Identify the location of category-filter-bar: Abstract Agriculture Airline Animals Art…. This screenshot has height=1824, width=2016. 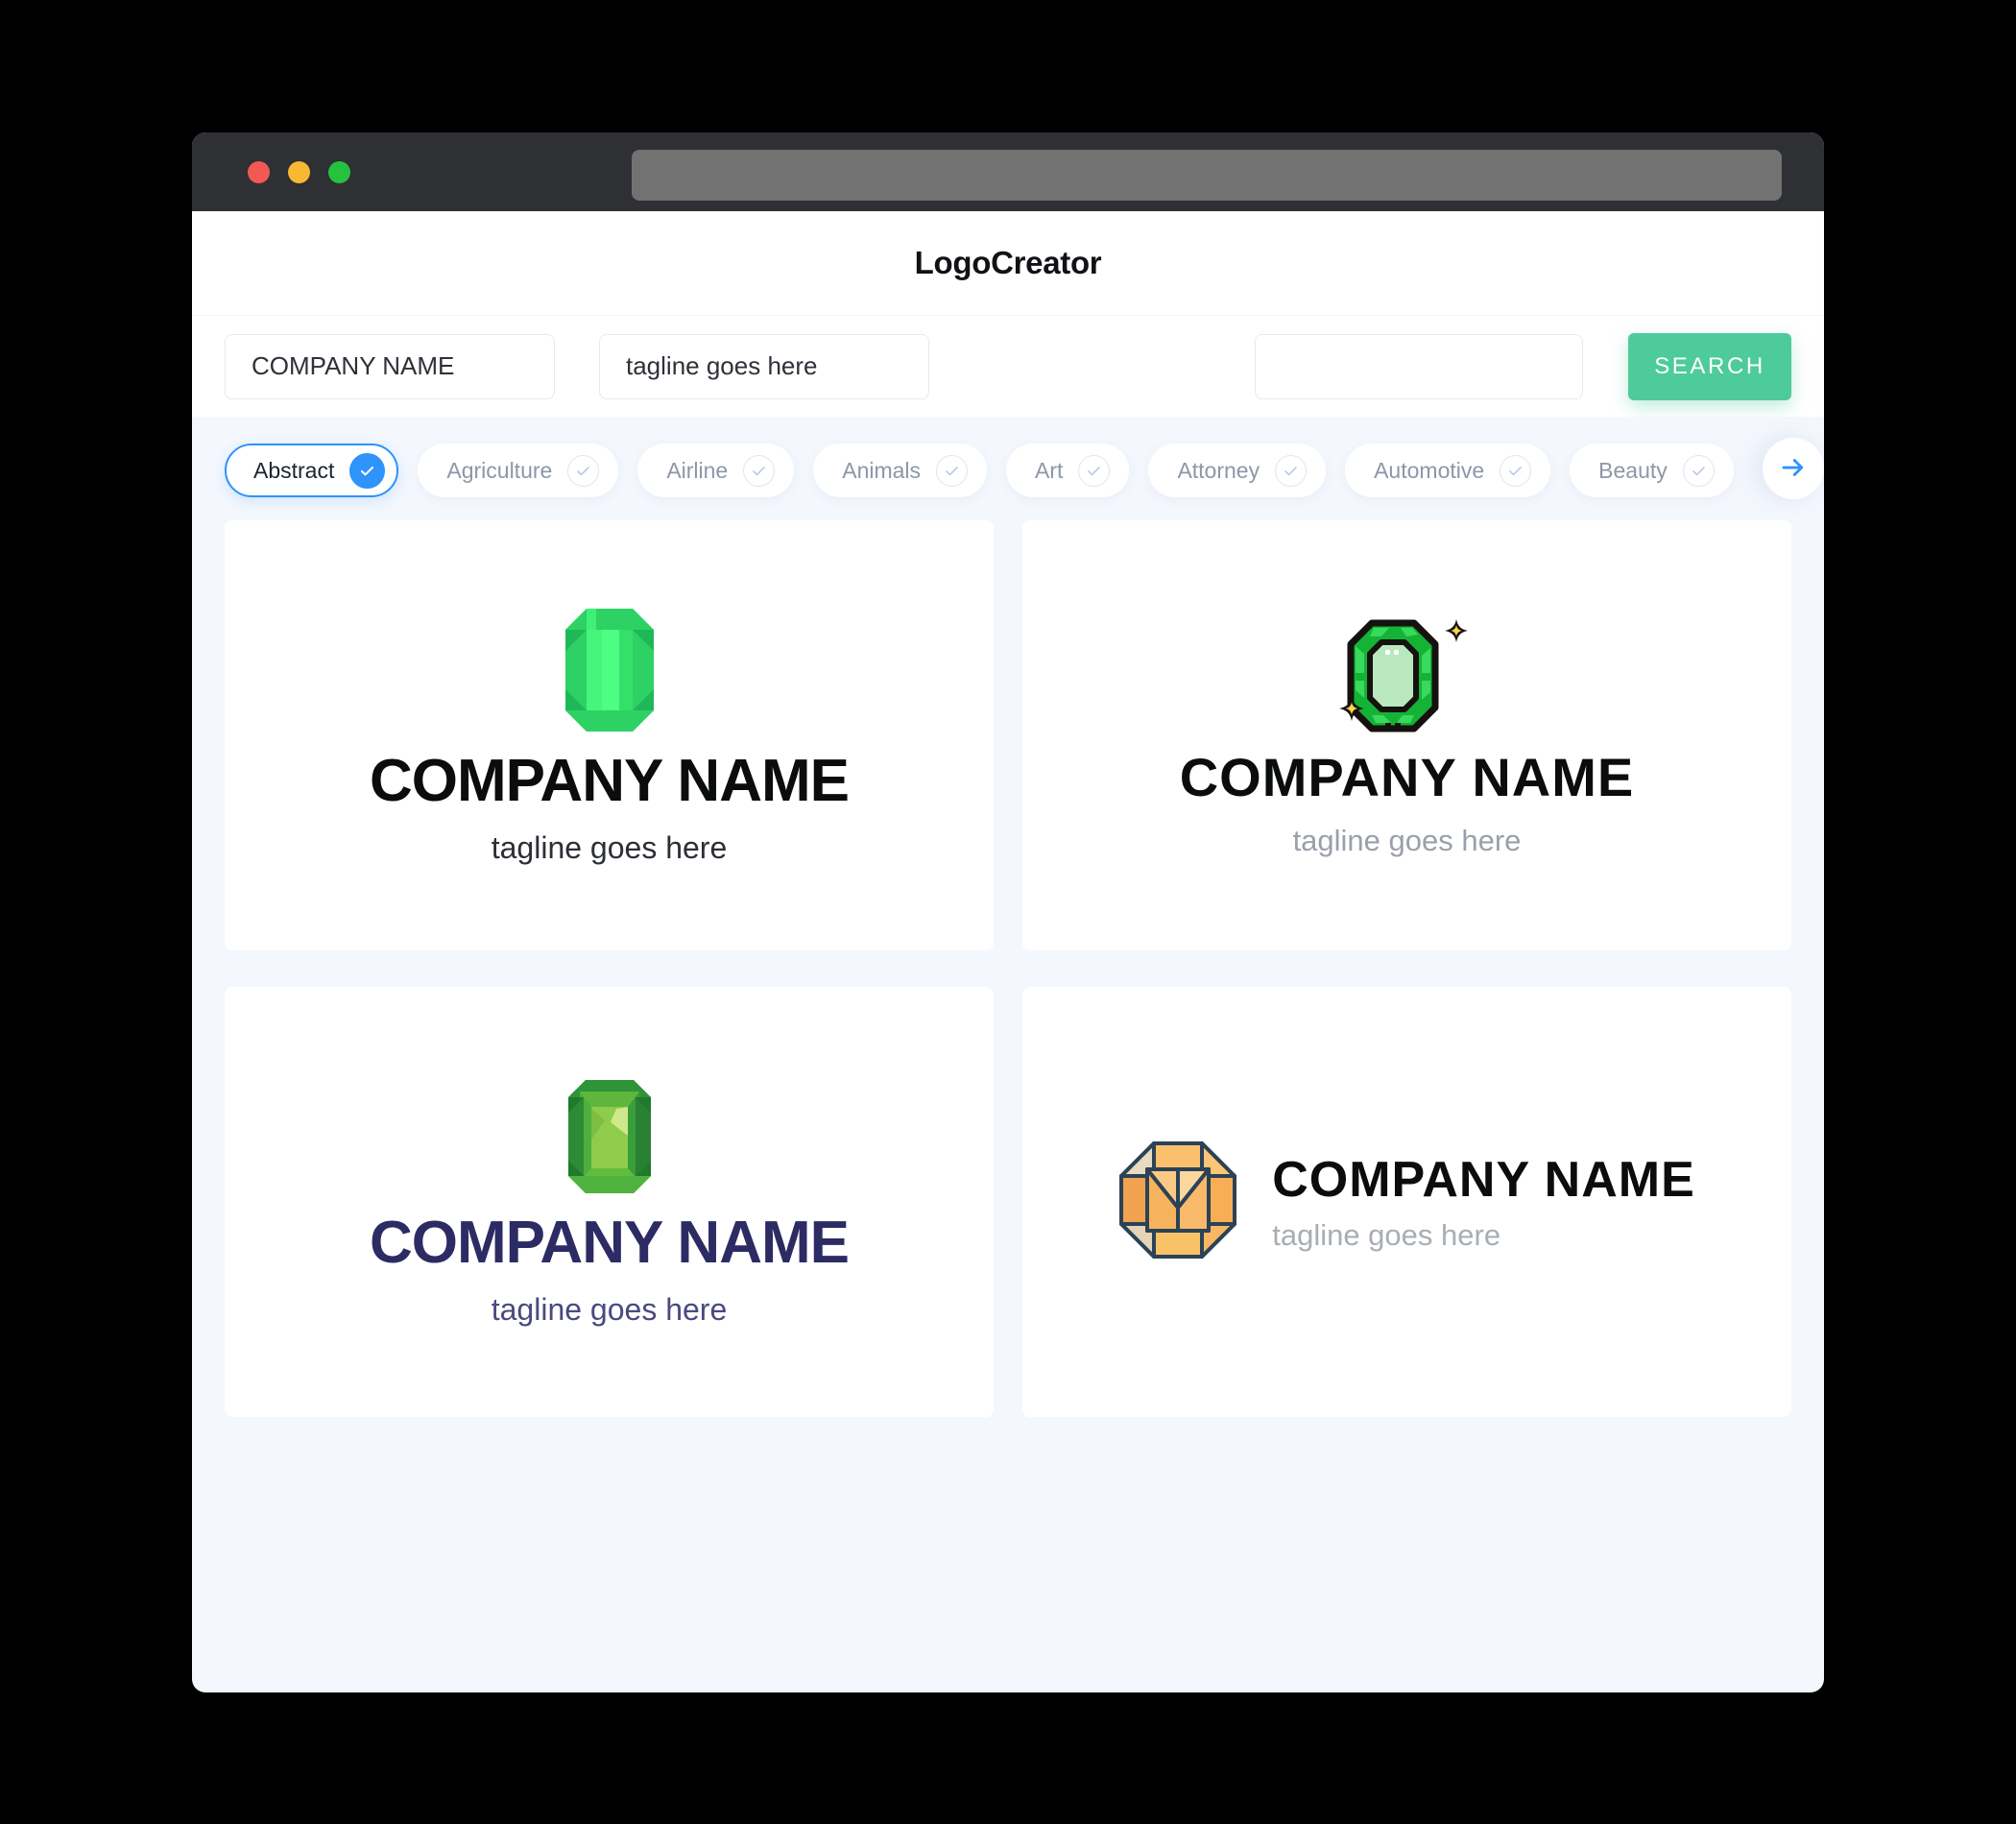
(1008, 468).